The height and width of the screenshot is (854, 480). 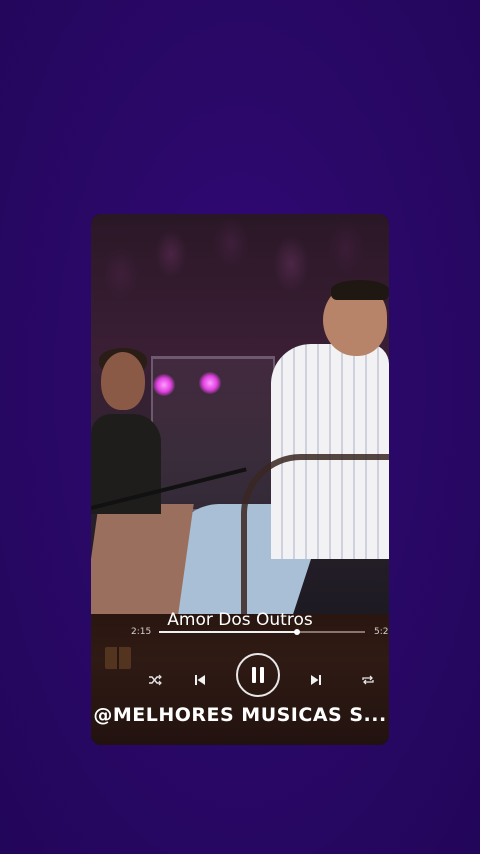 I want to click on progress-bar, so click(x=262, y=632).